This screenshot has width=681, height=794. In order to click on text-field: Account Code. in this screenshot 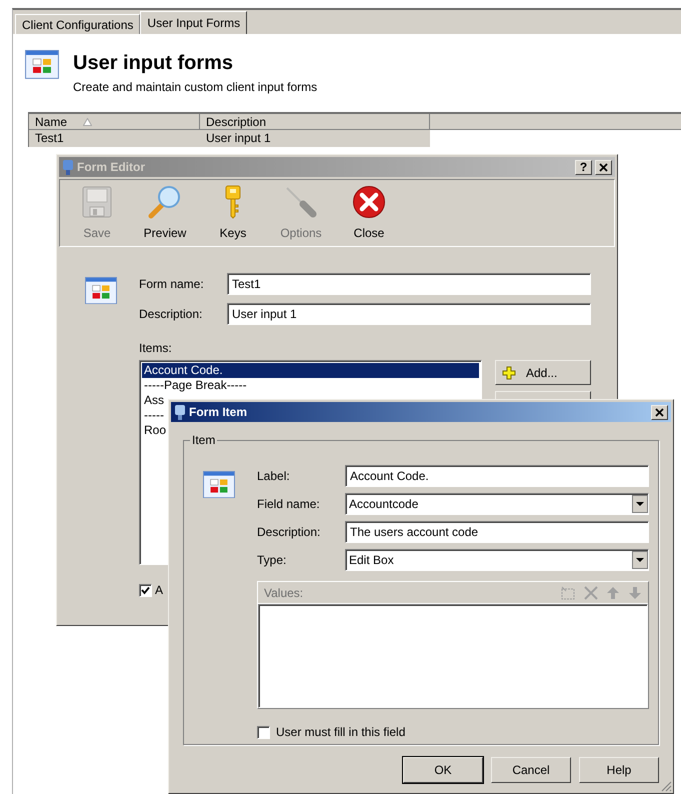, I will do `click(497, 476)`.